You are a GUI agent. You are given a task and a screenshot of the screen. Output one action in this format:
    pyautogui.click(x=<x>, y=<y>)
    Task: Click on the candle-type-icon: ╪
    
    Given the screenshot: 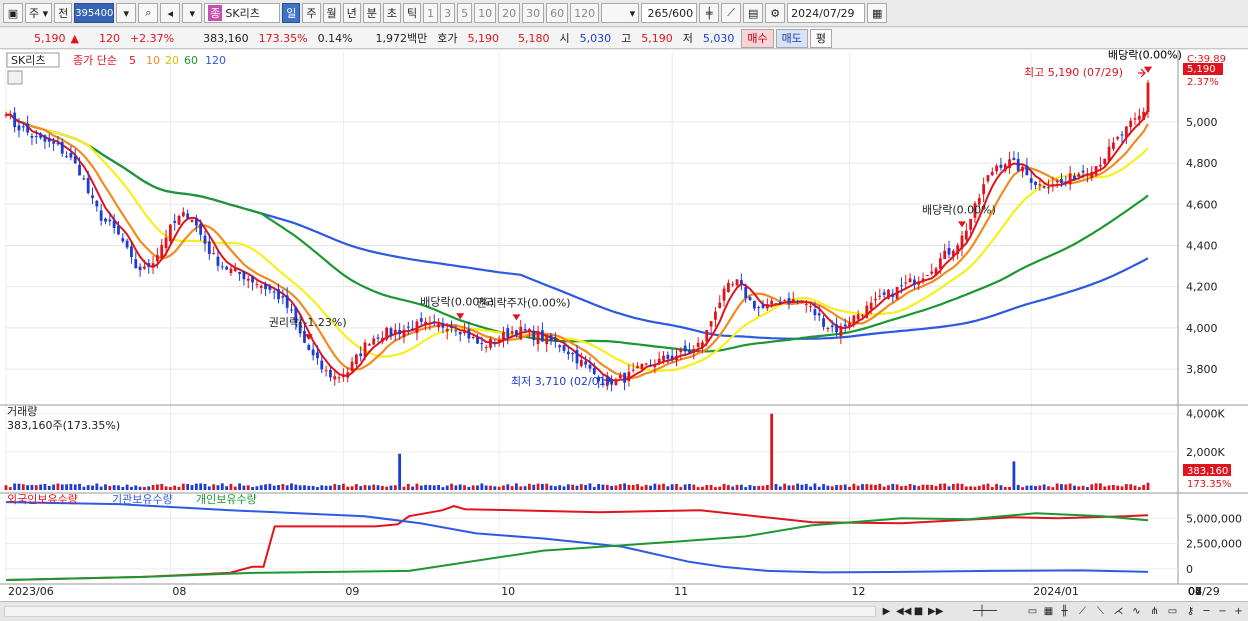 What is the action you would take?
    pyautogui.click(x=709, y=13)
    